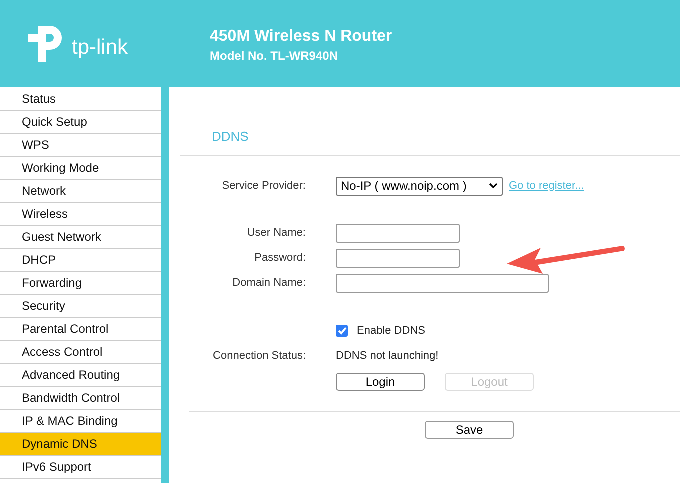 This screenshot has height=483, width=680. Describe the element at coordinates (380, 382) in the screenshot. I see `action-button: Login` at that location.